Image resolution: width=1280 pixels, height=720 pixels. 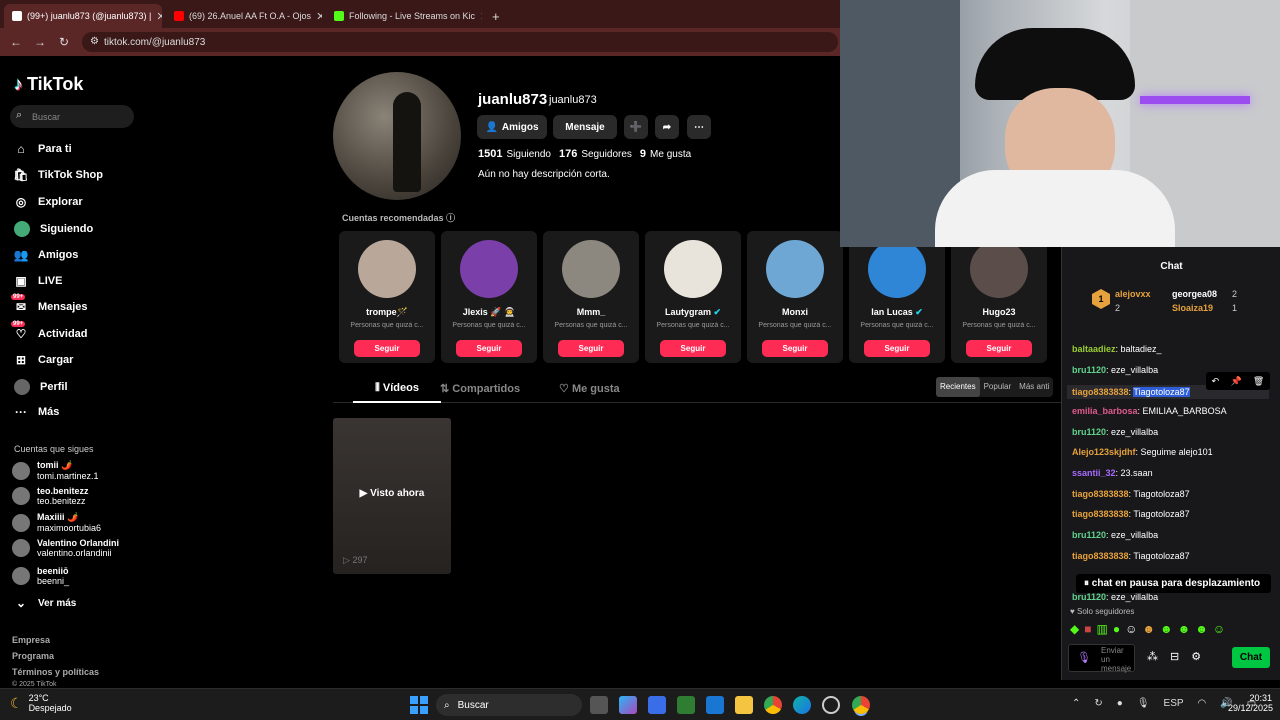 What do you see at coordinates (1117, 349) in the screenshot?
I see `chat-message: baltaadiez: baltadiez_` at bounding box center [1117, 349].